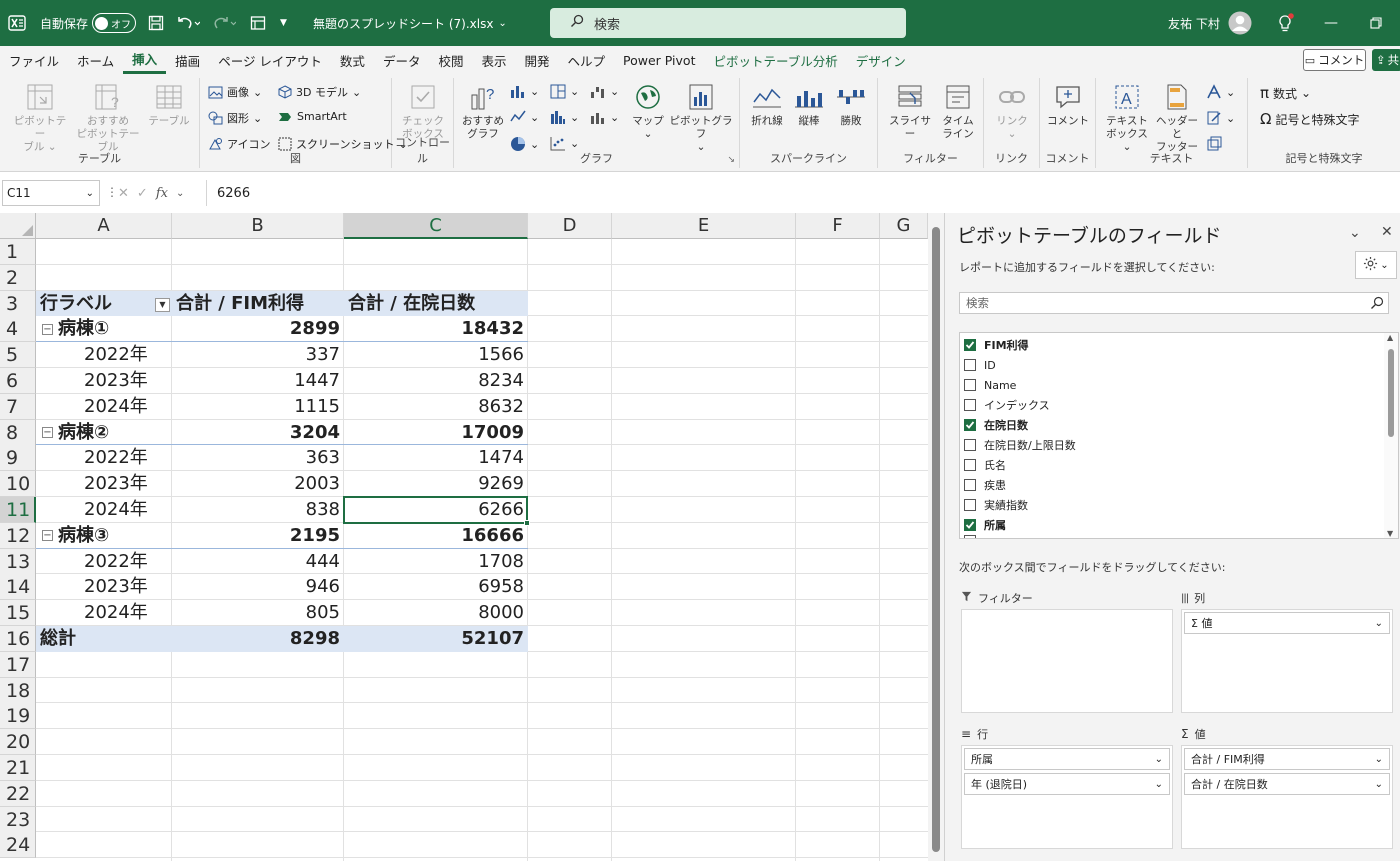 Image resolution: width=1400 pixels, height=861 pixels. Describe the element at coordinates (809, 105) in the screenshot. I see `sparkline-column-button: 縦棒` at that location.